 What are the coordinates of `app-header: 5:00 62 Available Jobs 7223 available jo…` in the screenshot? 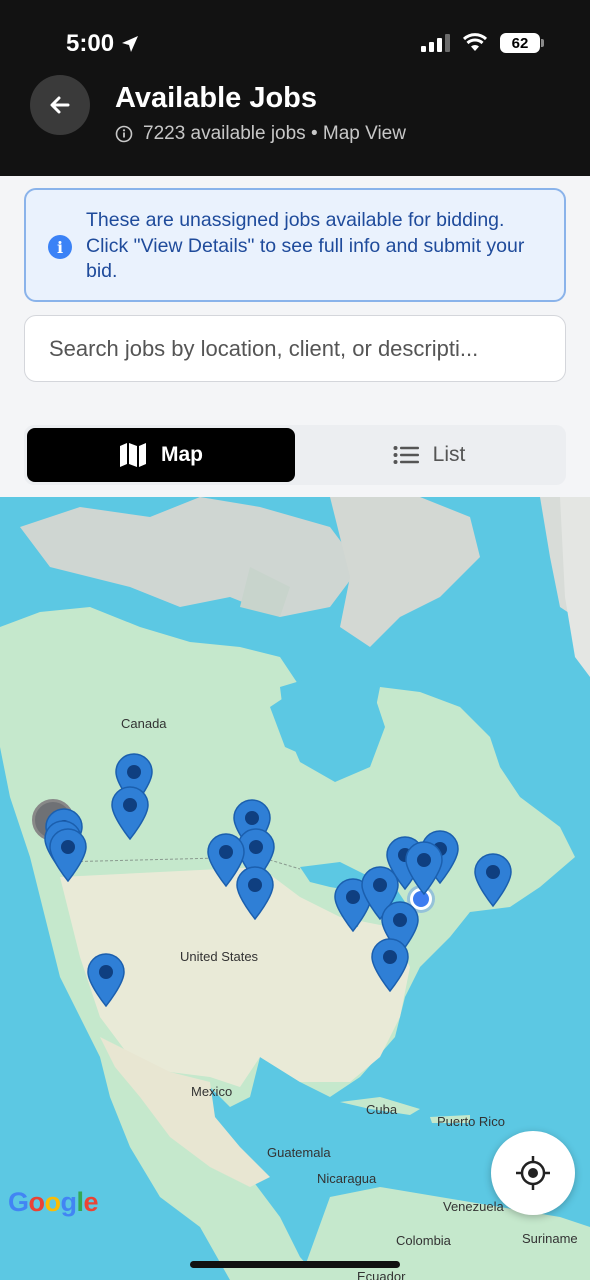 It's located at (295, 88).